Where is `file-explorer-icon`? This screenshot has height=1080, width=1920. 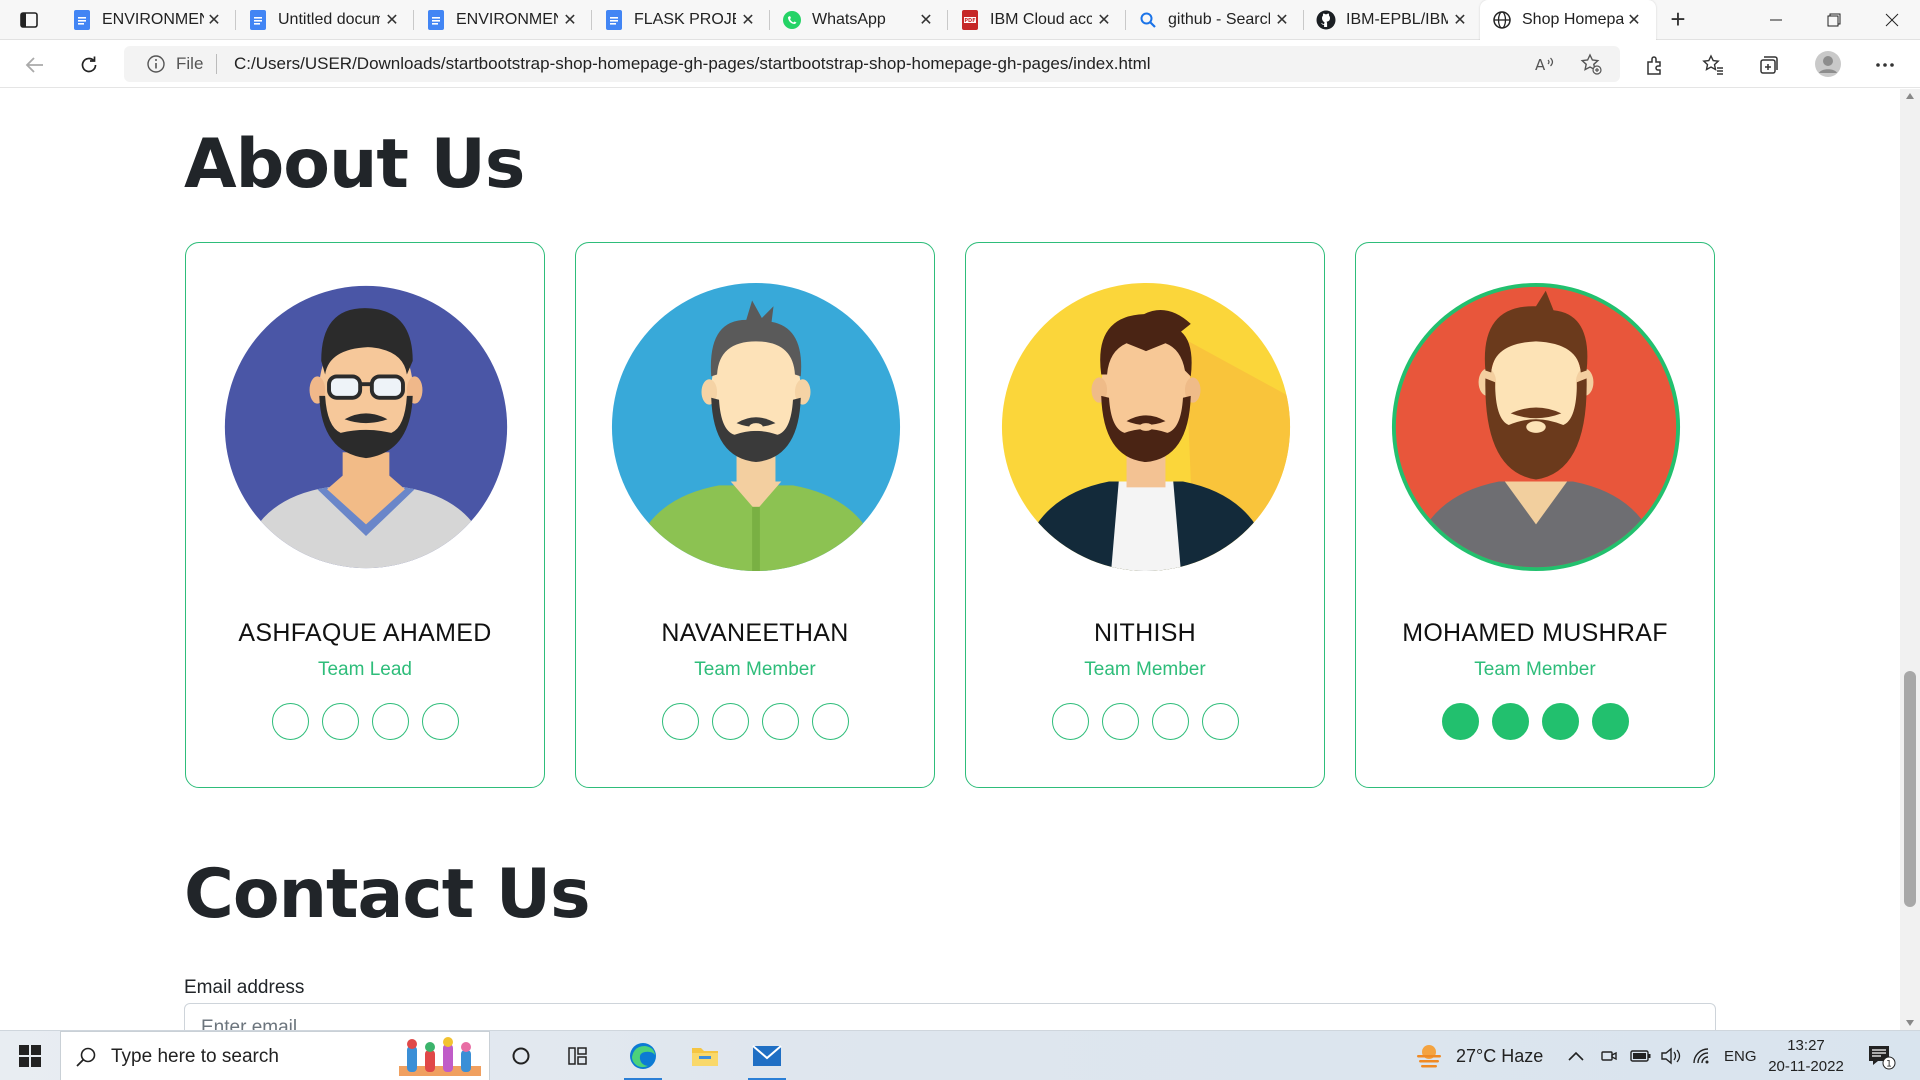
file-explorer-icon is located at coordinates (705, 1055).